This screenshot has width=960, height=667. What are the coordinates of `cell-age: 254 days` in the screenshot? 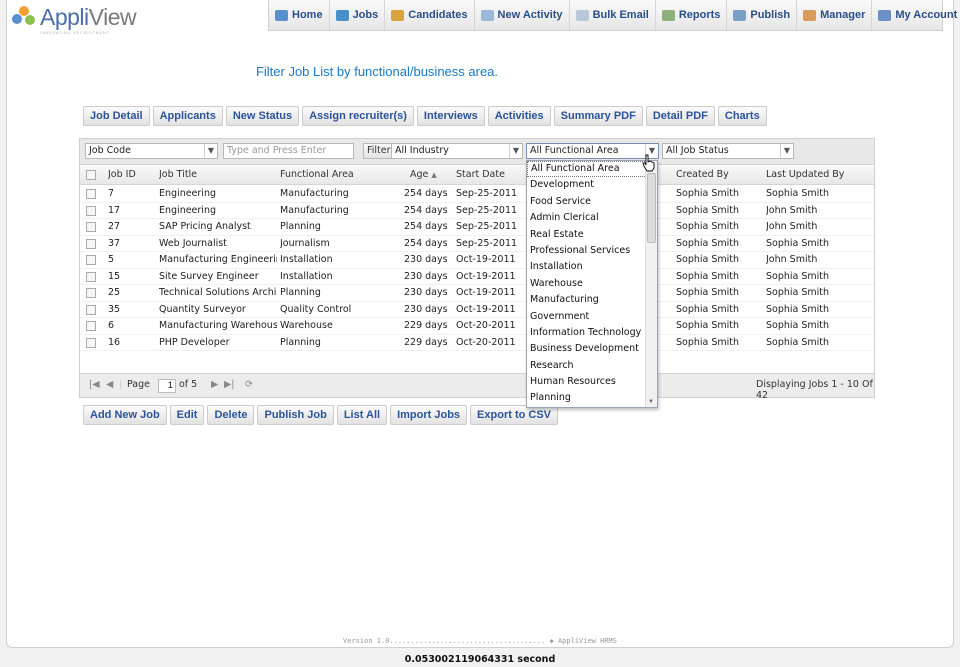 It's located at (426, 210).